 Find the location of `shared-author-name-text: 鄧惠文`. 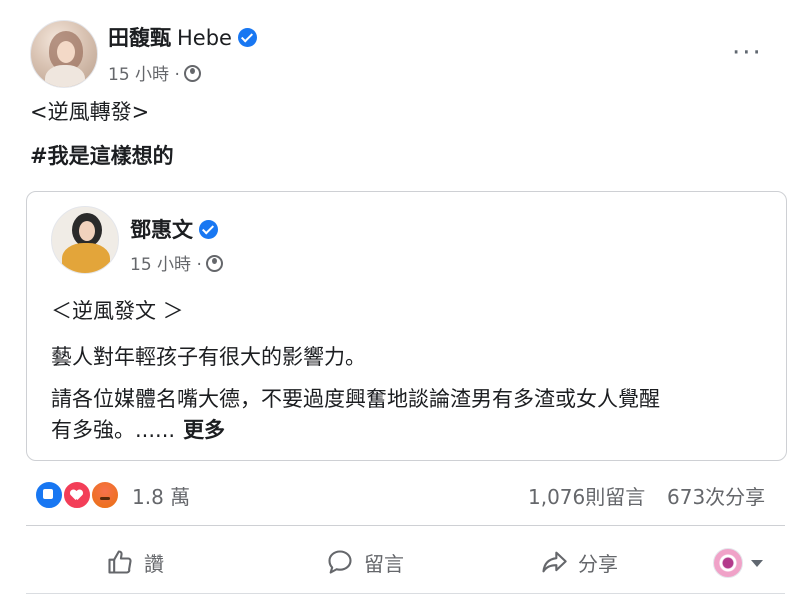

shared-author-name-text: 鄧惠文 is located at coordinates (161, 230).